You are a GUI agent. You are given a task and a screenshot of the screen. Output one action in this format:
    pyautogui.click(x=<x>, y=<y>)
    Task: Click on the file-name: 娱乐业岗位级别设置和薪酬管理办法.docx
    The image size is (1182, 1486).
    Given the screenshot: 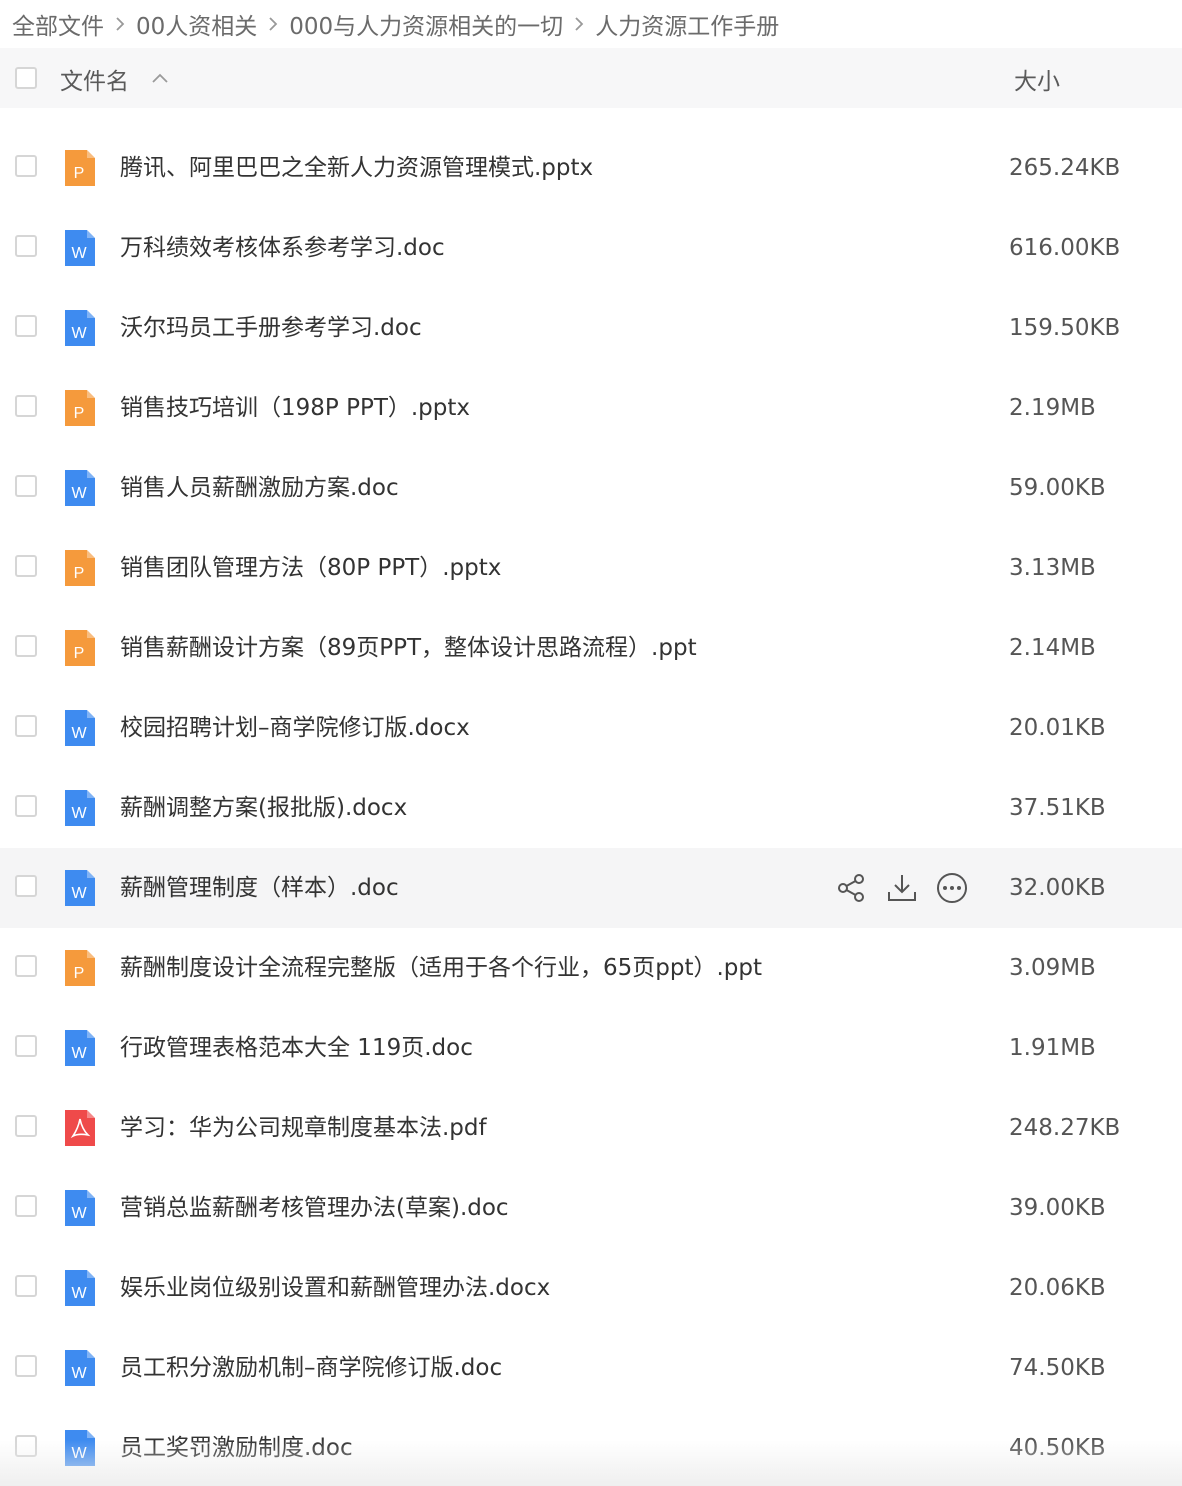 What is the action you would take?
    pyautogui.click(x=335, y=1288)
    